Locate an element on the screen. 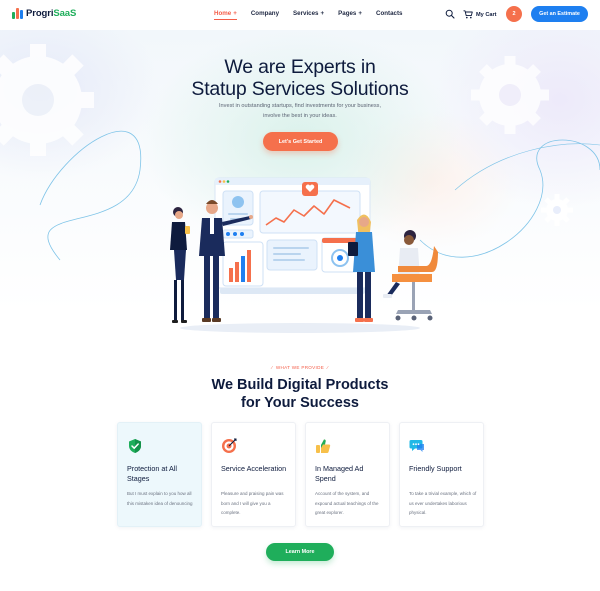  nav-item-label: Services is located at coordinates (306, 13).